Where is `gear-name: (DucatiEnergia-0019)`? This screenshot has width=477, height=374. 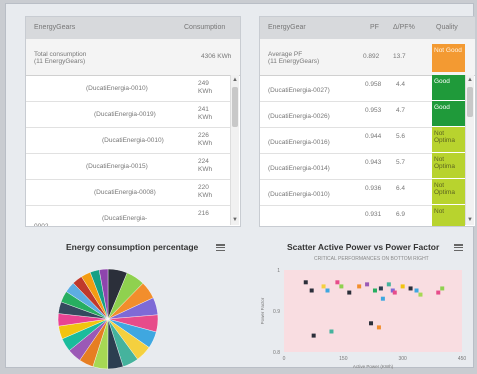
gear-name: (DucatiEnergia-0019) is located at coordinates (125, 114).